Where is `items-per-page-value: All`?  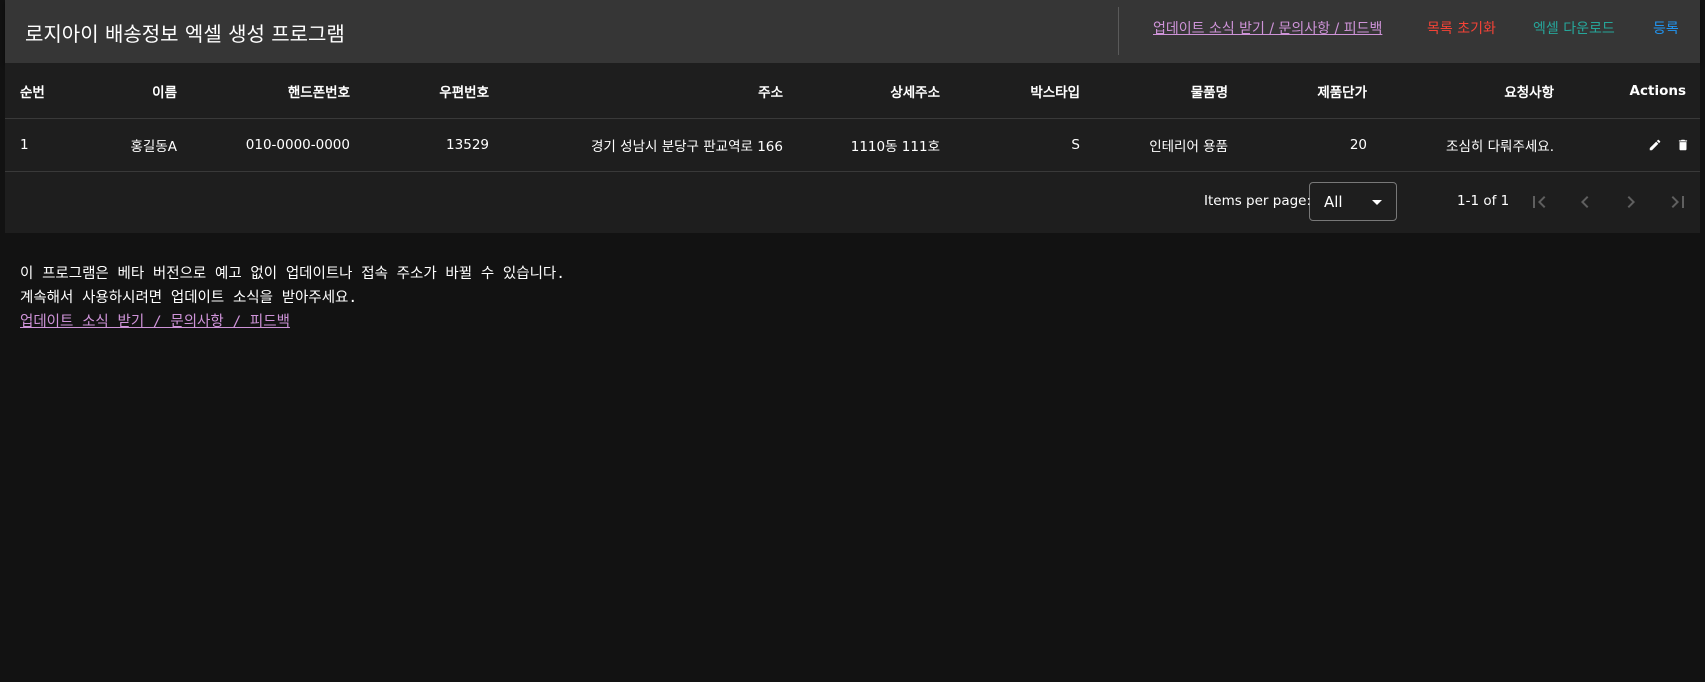
items-per-page-value: All is located at coordinates (1333, 202).